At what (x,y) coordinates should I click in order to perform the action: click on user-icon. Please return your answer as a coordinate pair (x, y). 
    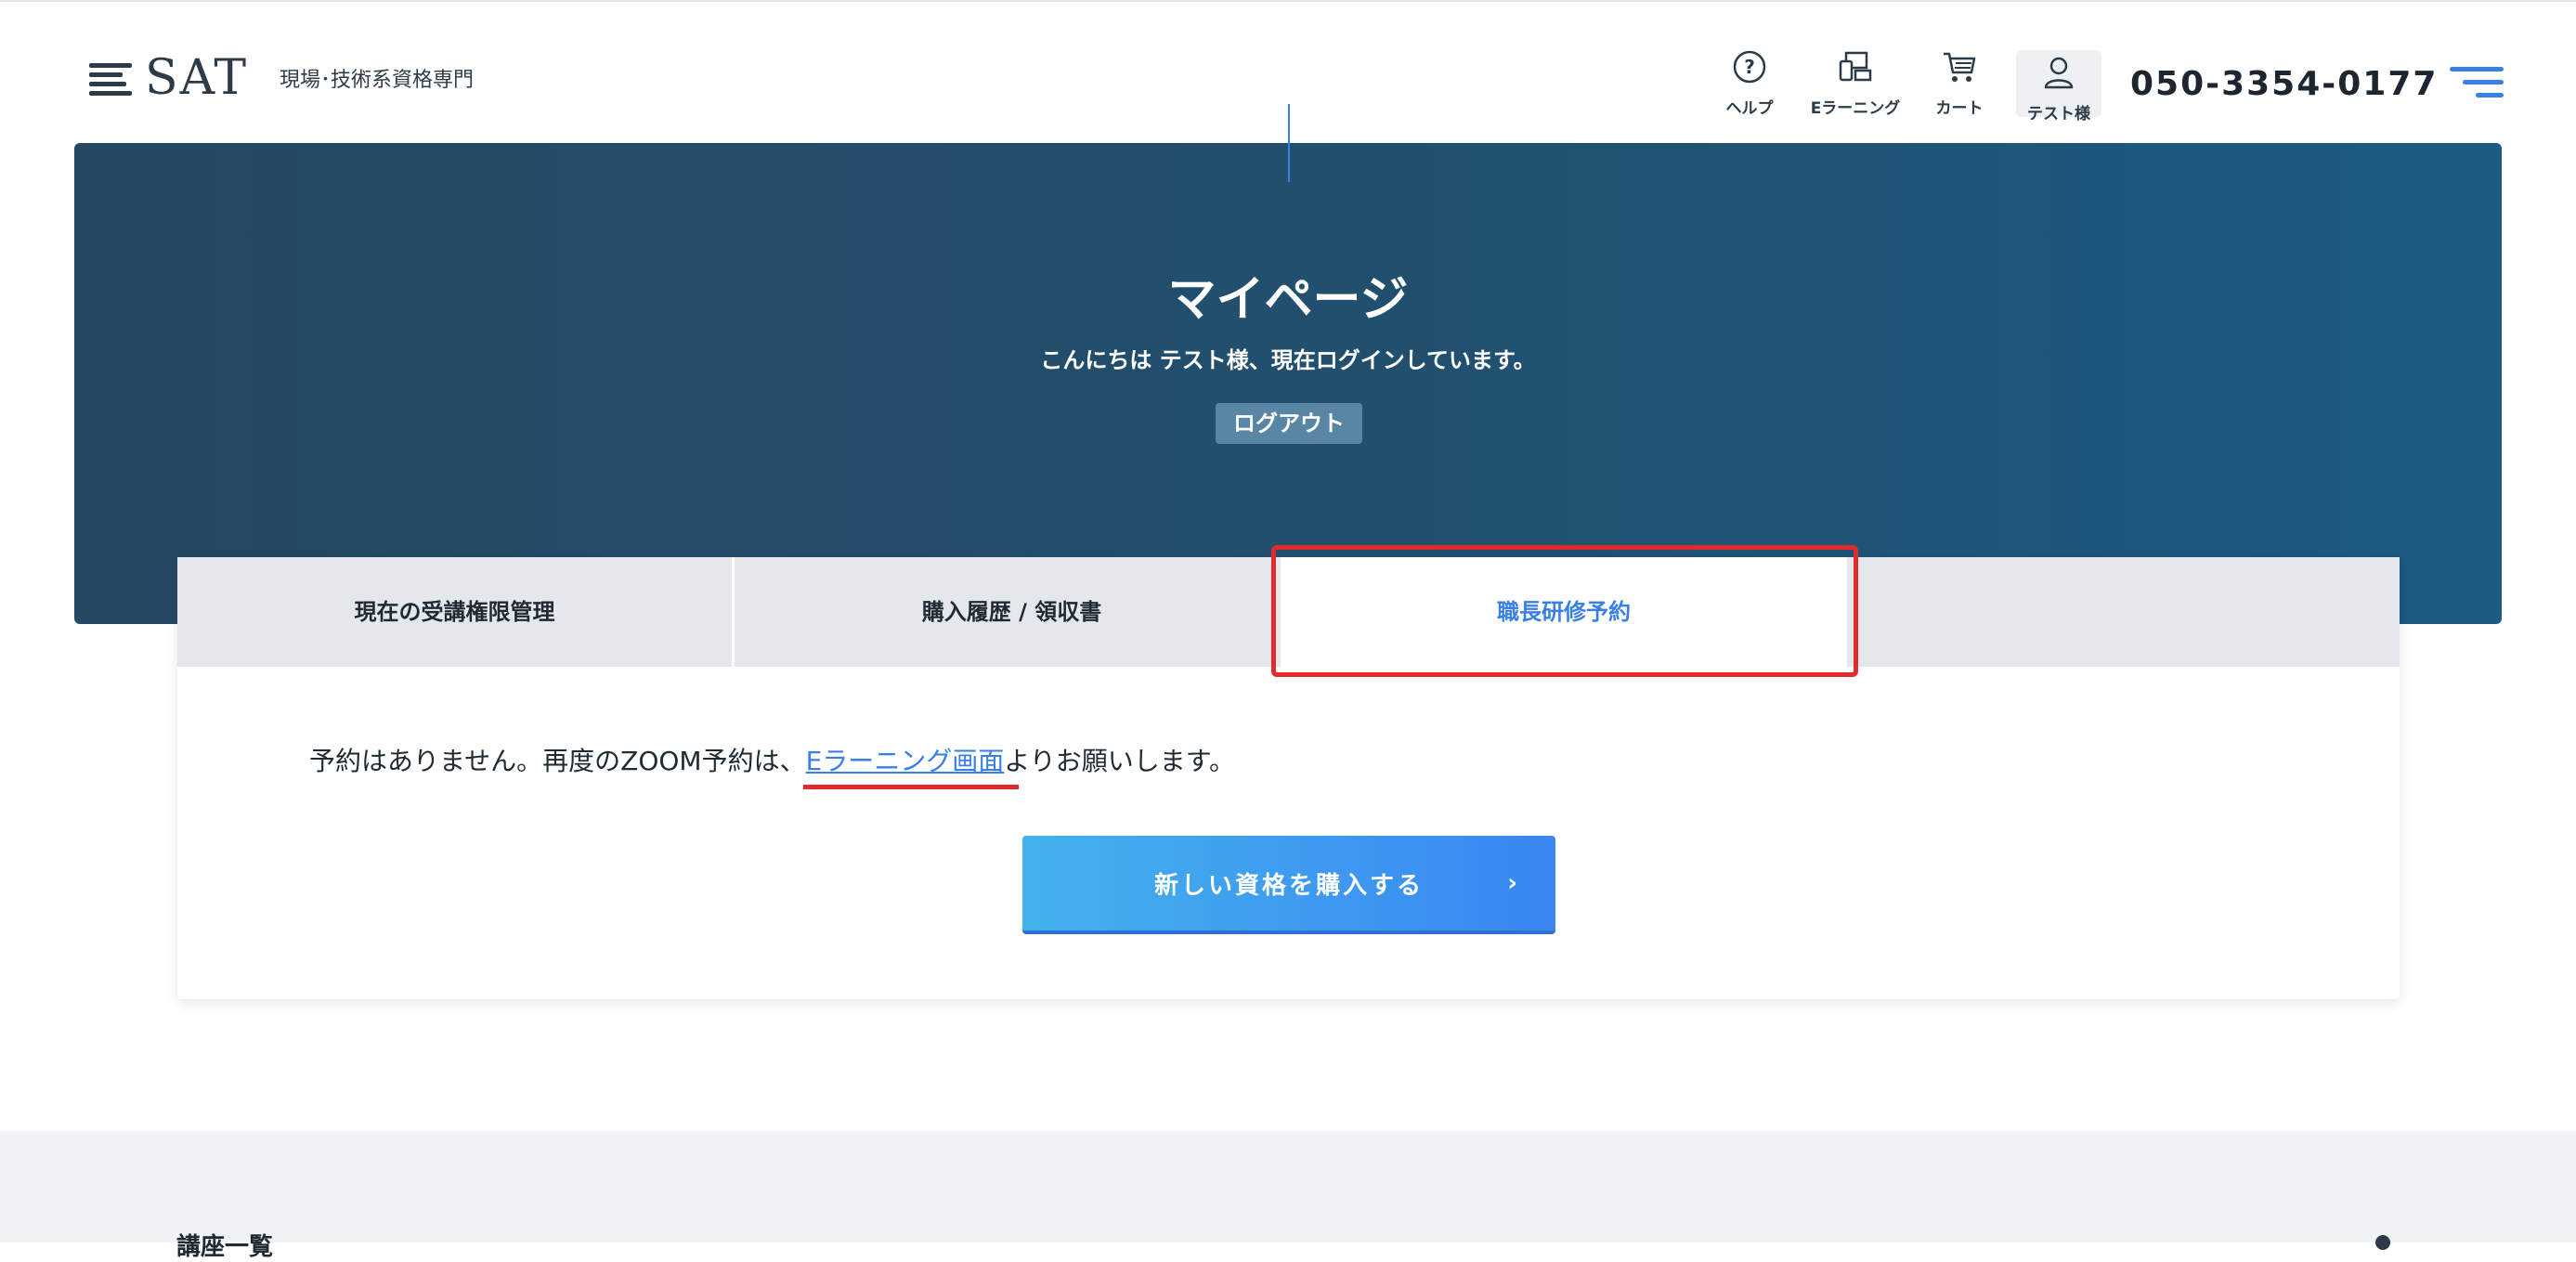
    Looking at the image, I should click on (2059, 73).